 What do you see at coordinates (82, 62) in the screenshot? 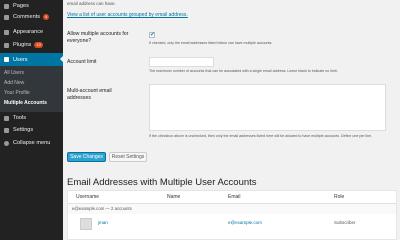
I see `account-limit-label: Account limit` at bounding box center [82, 62].